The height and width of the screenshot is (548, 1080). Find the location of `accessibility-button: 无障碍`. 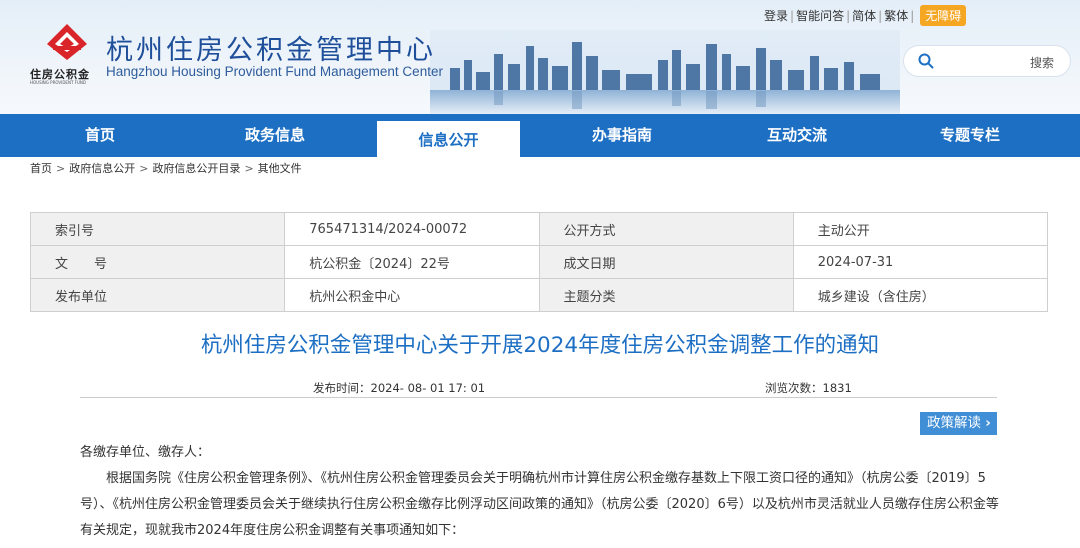

accessibility-button: 无障碍 is located at coordinates (943, 15).